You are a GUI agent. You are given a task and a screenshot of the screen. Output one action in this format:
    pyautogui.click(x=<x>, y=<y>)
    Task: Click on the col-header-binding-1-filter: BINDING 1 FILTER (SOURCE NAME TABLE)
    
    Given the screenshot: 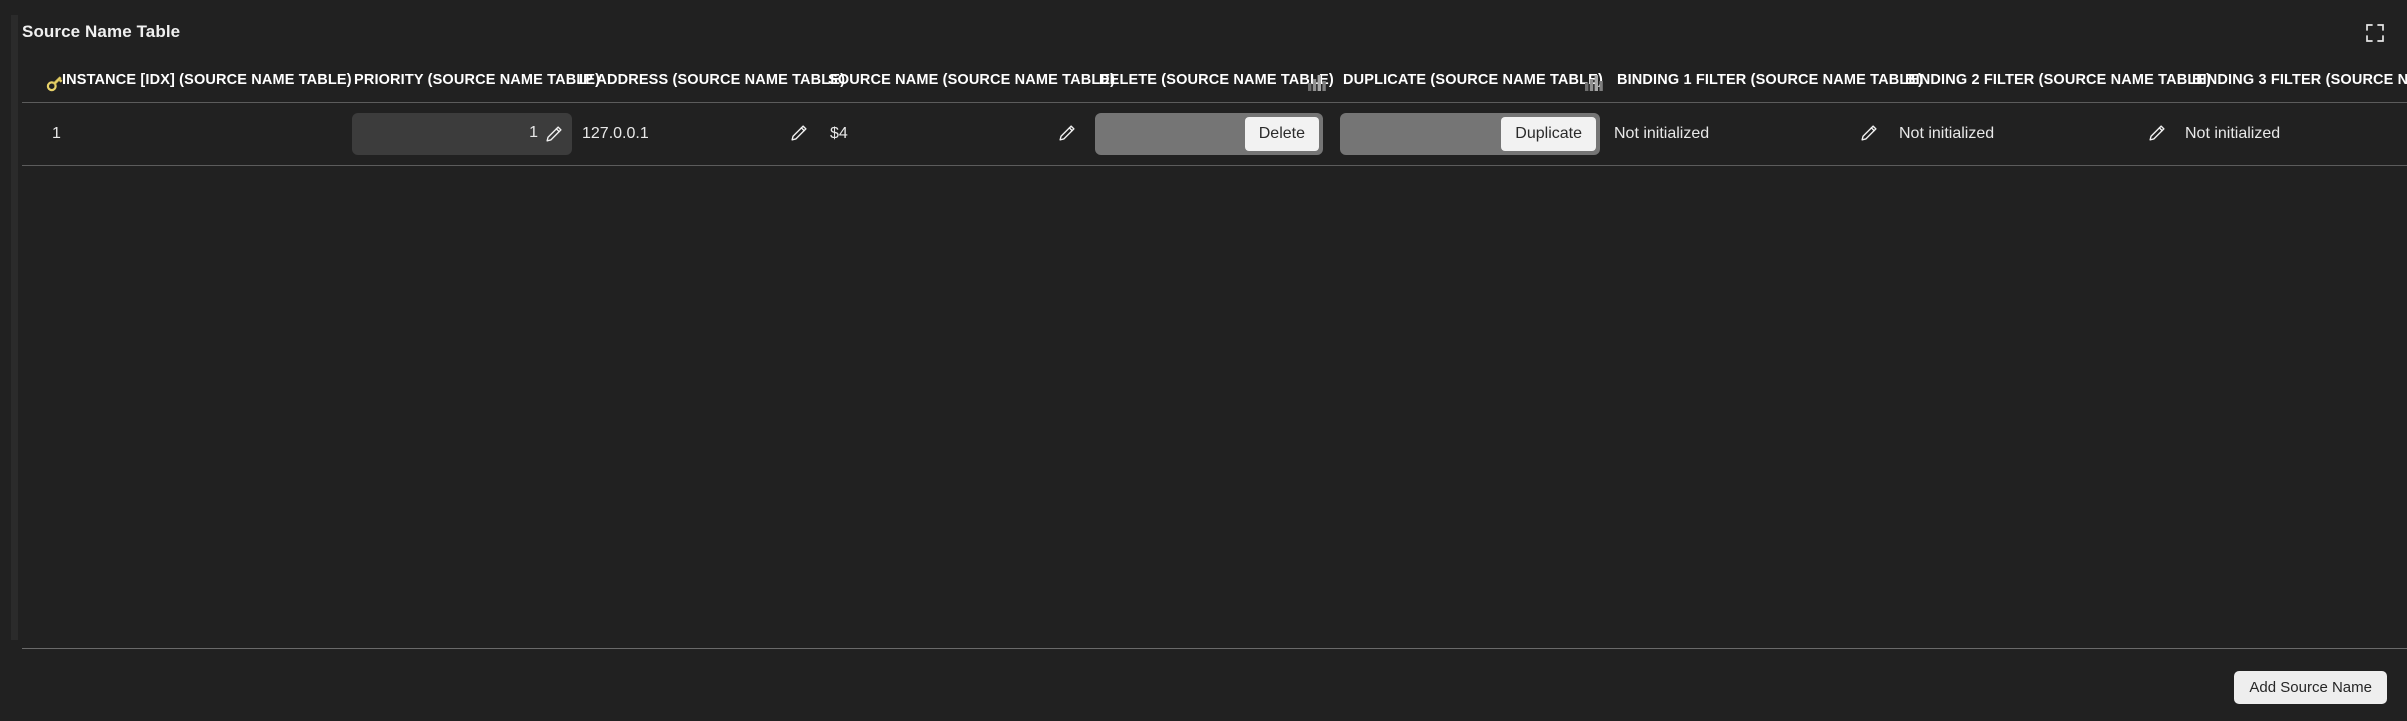 What is the action you would take?
    pyautogui.click(x=1770, y=80)
    